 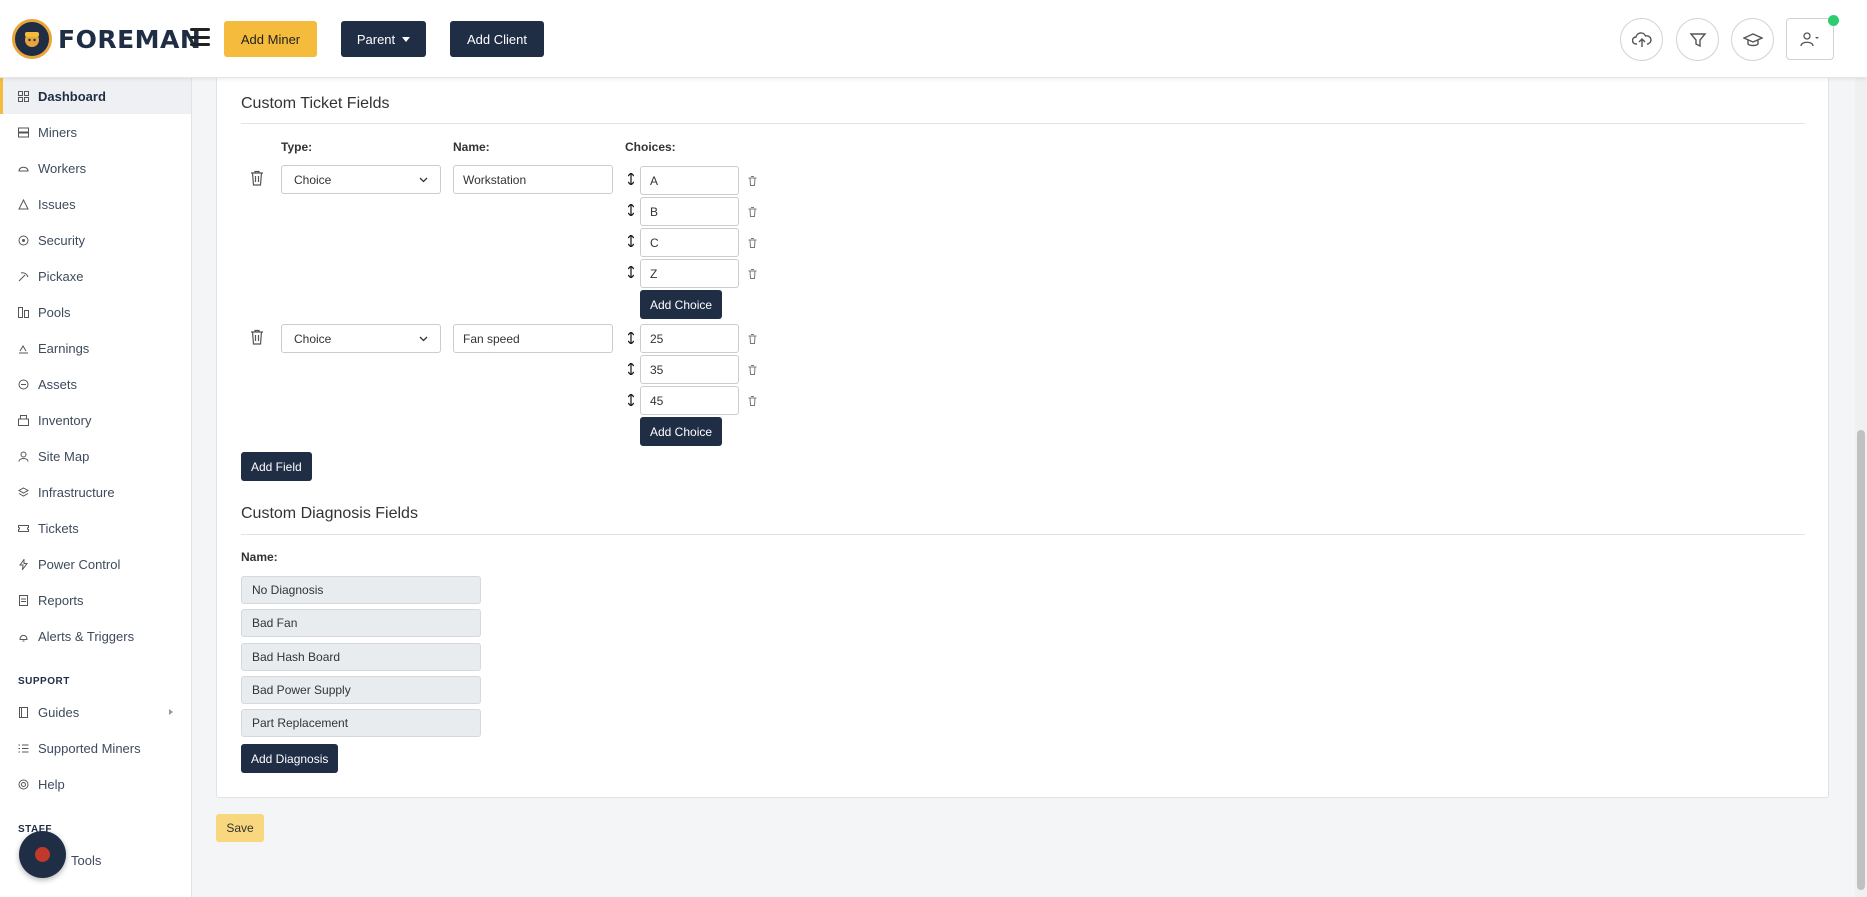 I want to click on pools-icon, so click(x=28, y=312).